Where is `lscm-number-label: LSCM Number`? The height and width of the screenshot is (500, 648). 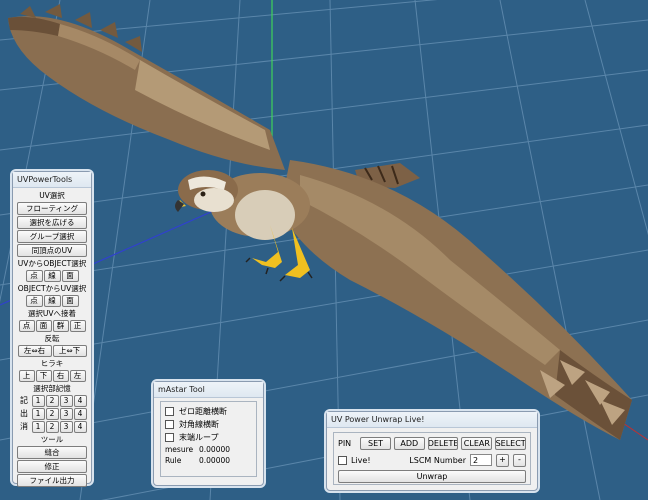
lscm-number-label: LSCM Number is located at coordinates (437, 460).